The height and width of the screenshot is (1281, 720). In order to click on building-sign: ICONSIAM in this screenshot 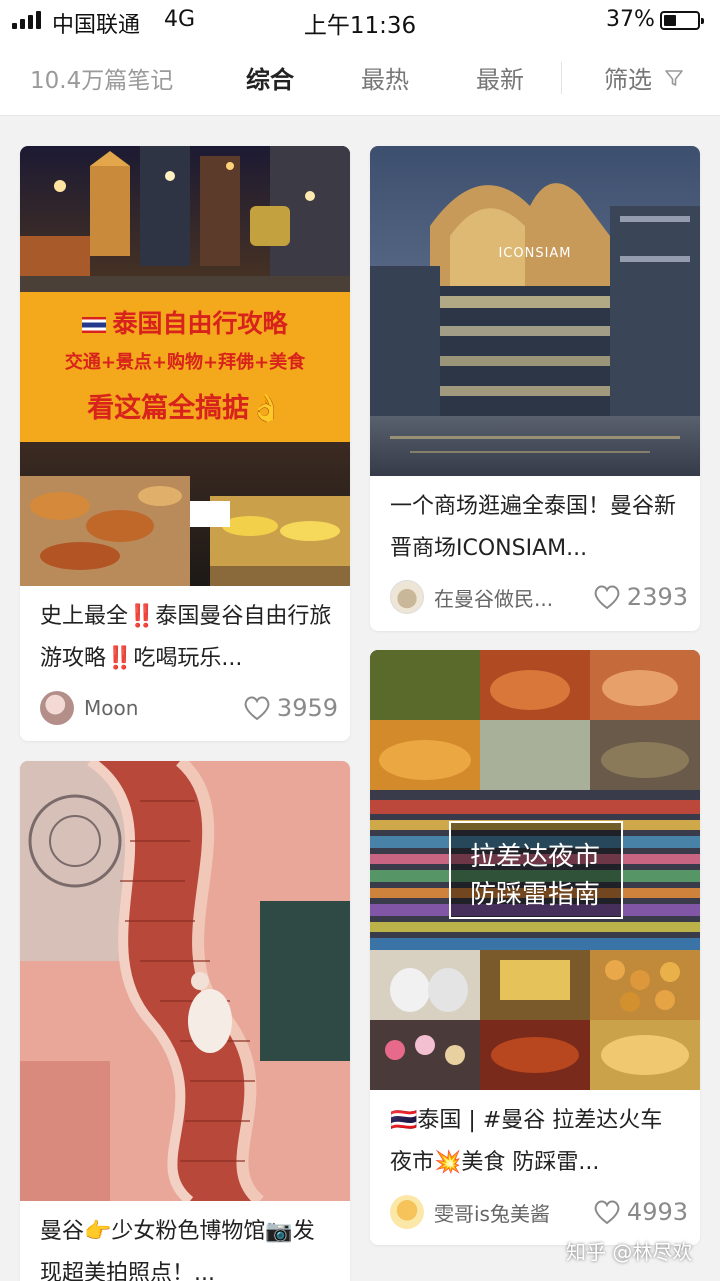, I will do `click(535, 253)`.